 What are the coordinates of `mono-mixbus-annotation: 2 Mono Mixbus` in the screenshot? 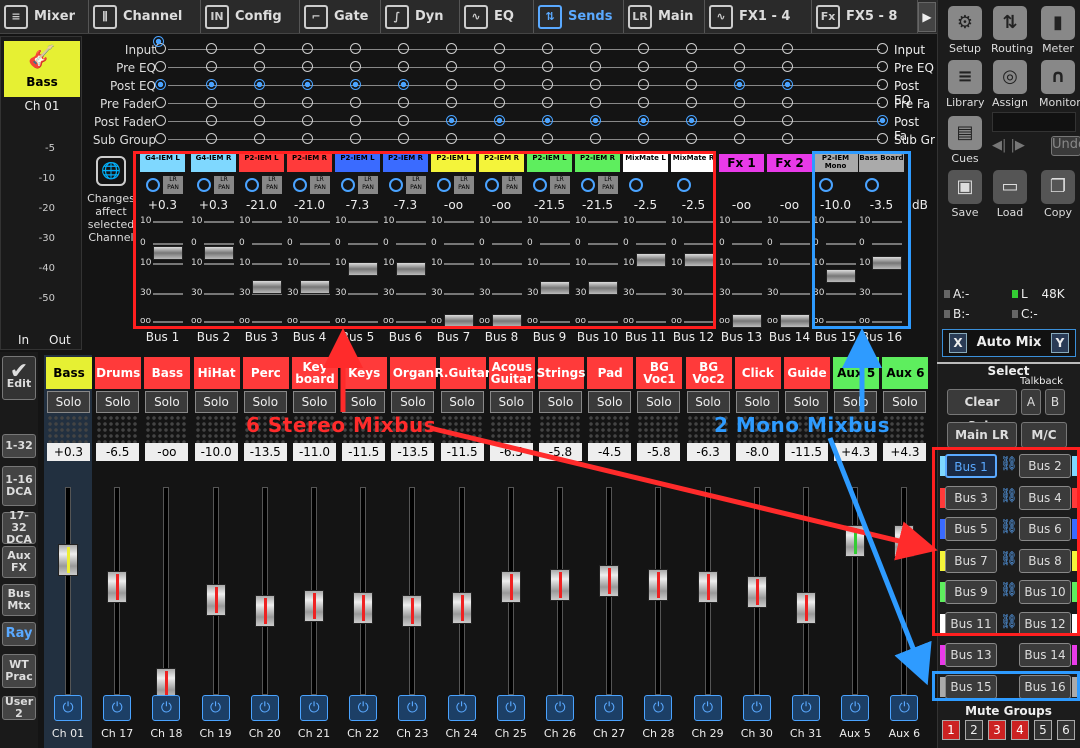 It's located at (802, 425).